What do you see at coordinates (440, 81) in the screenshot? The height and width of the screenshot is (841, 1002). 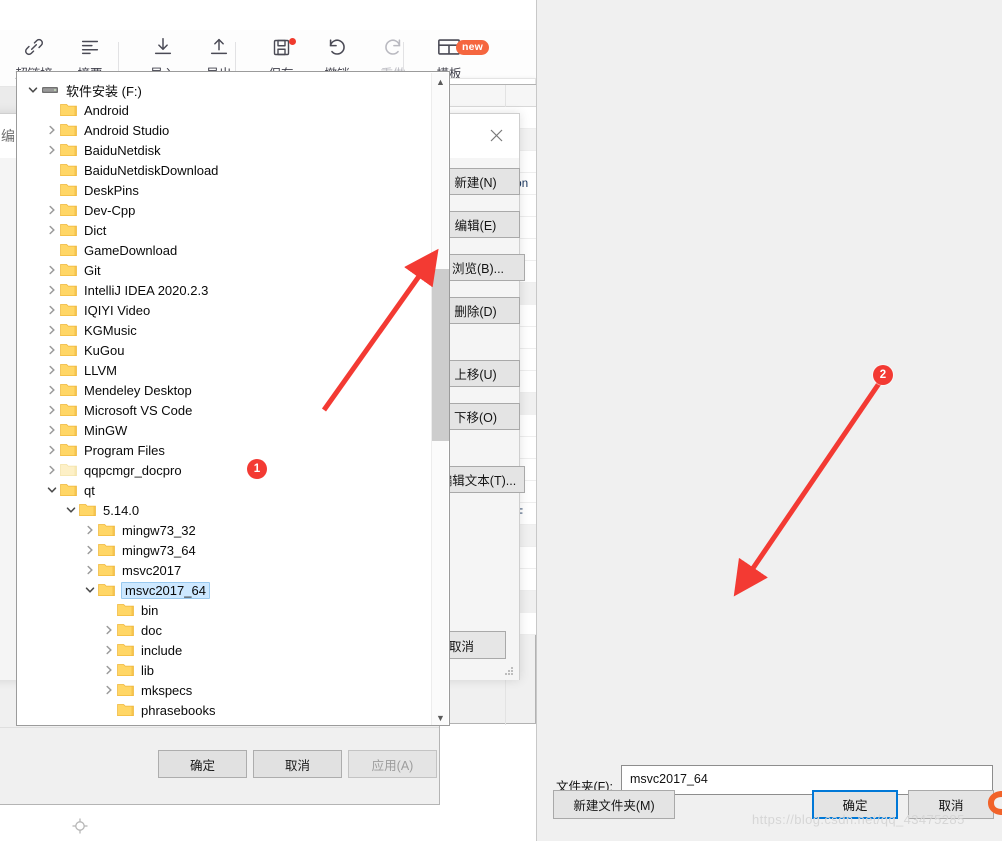 I see `scroll-up-icon: ▲` at bounding box center [440, 81].